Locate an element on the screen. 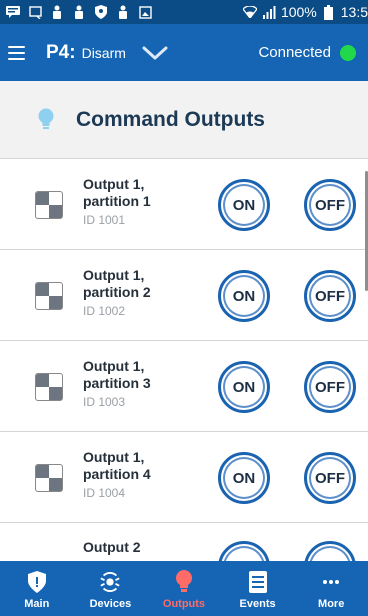  dots-icon is located at coordinates (331, 582).